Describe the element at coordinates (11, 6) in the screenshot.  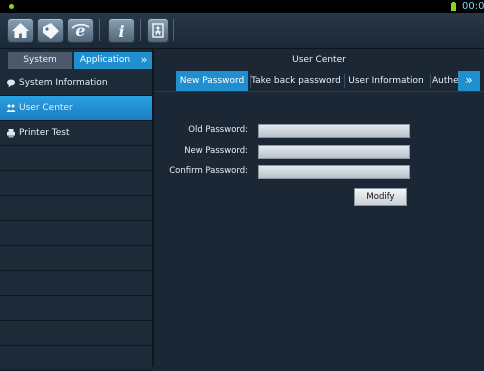
I see `notification-dot-icon` at that location.